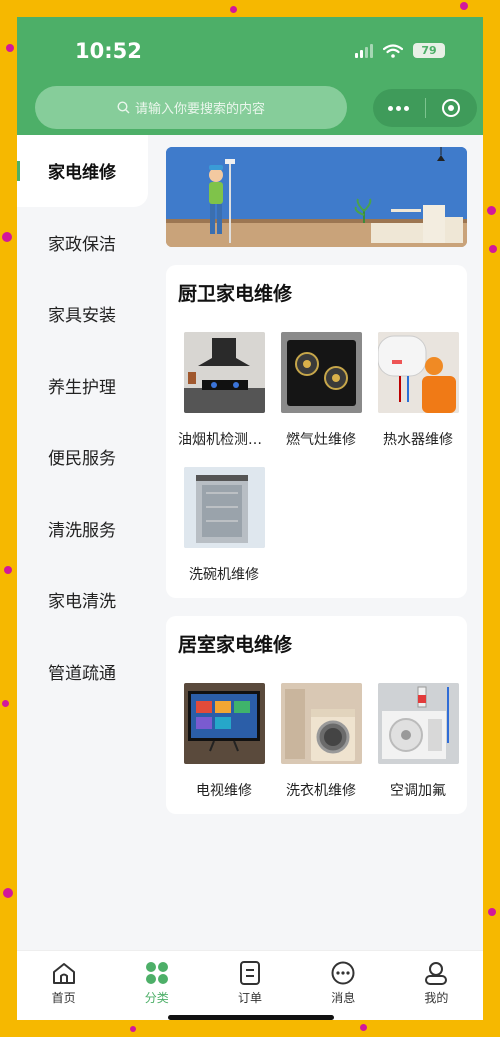 The width and height of the screenshot is (500, 1037). What do you see at coordinates (63, 973) in the screenshot?
I see `home-icon` at bounding box center [63, 973].